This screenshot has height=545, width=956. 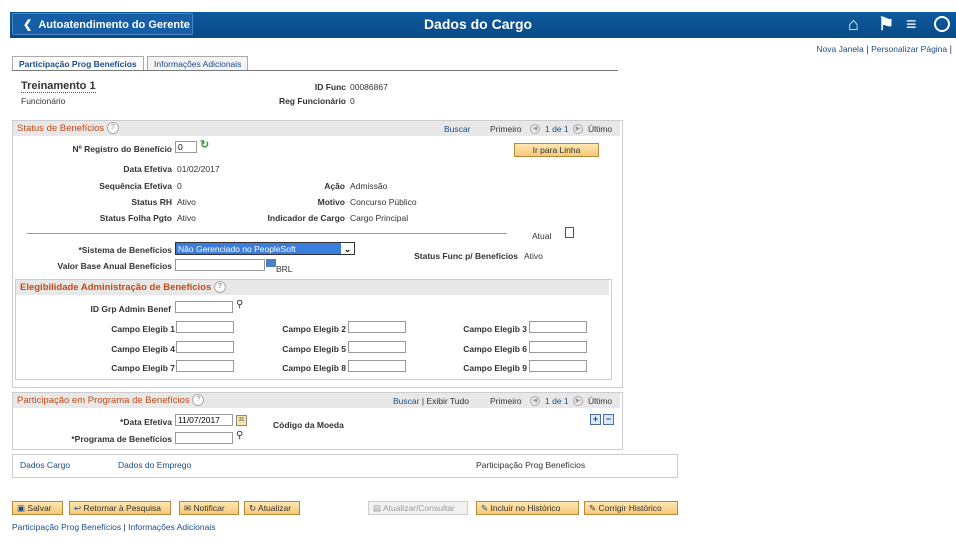 I want to click on currency-code: BRL, so click(x=284, y=269).